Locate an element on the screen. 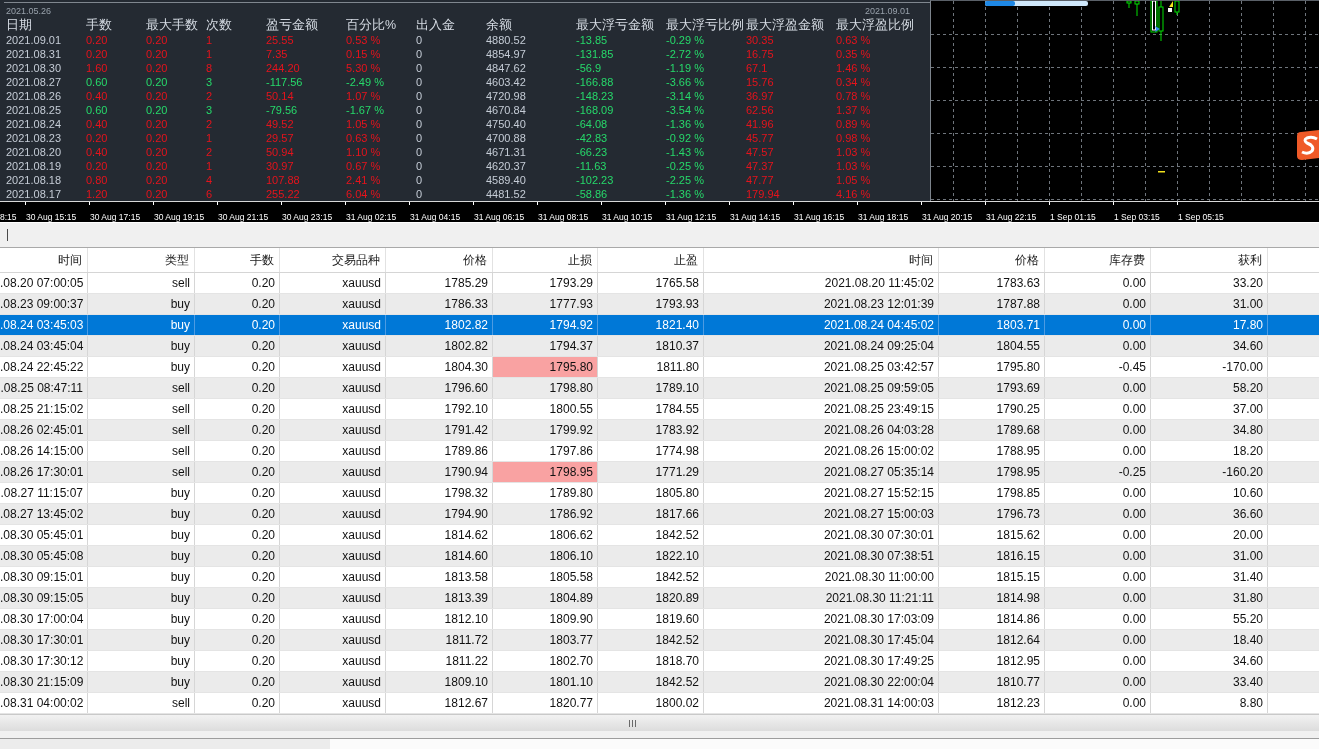 The image size is (1319, 749). table-row: .08.27 11:15:07 buy 0.20 xauusd 1798.32 1789.80 1805.80 2021.08.27 15:52:15 1798.85 0.00 10.60 is located at coordinates (659, 493).